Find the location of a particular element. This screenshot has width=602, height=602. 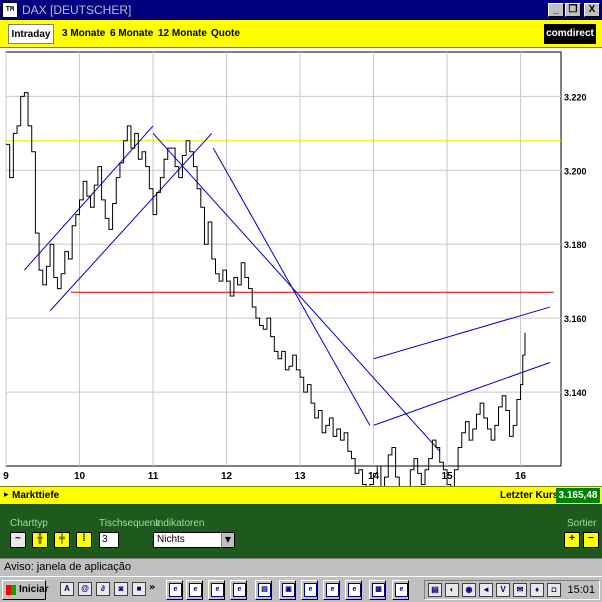

task-button-8: e is located at coordinates (331, 590).